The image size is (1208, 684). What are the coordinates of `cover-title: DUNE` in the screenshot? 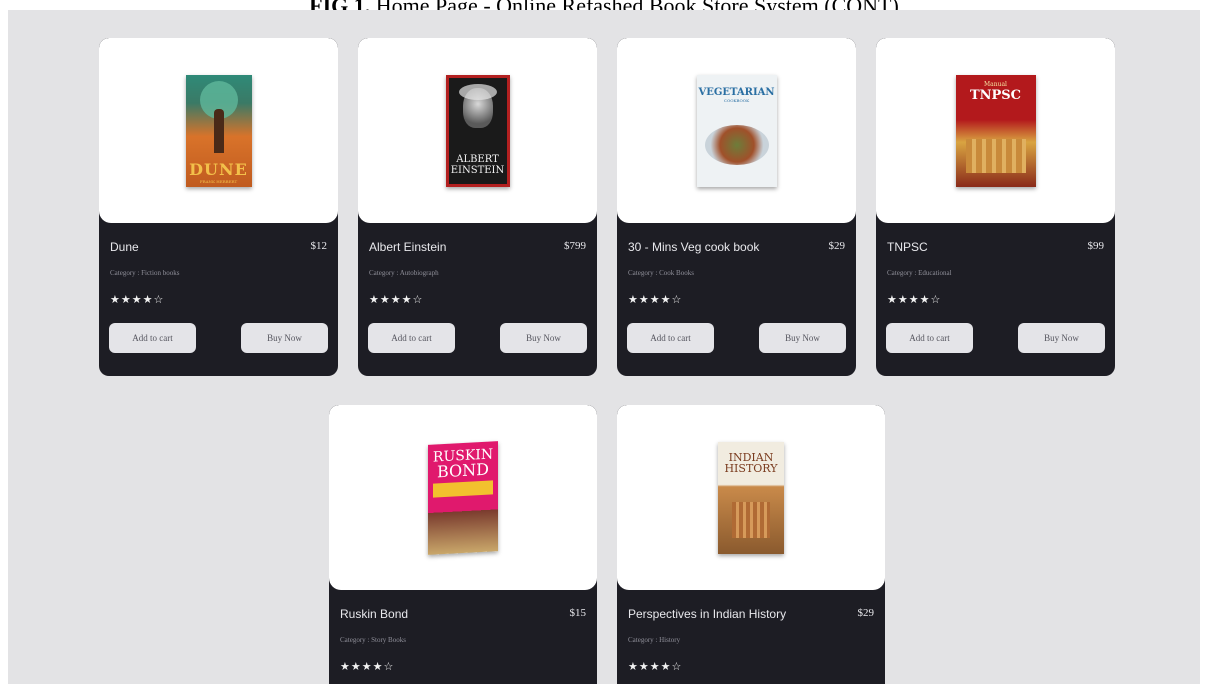 It's located at (218, 169).